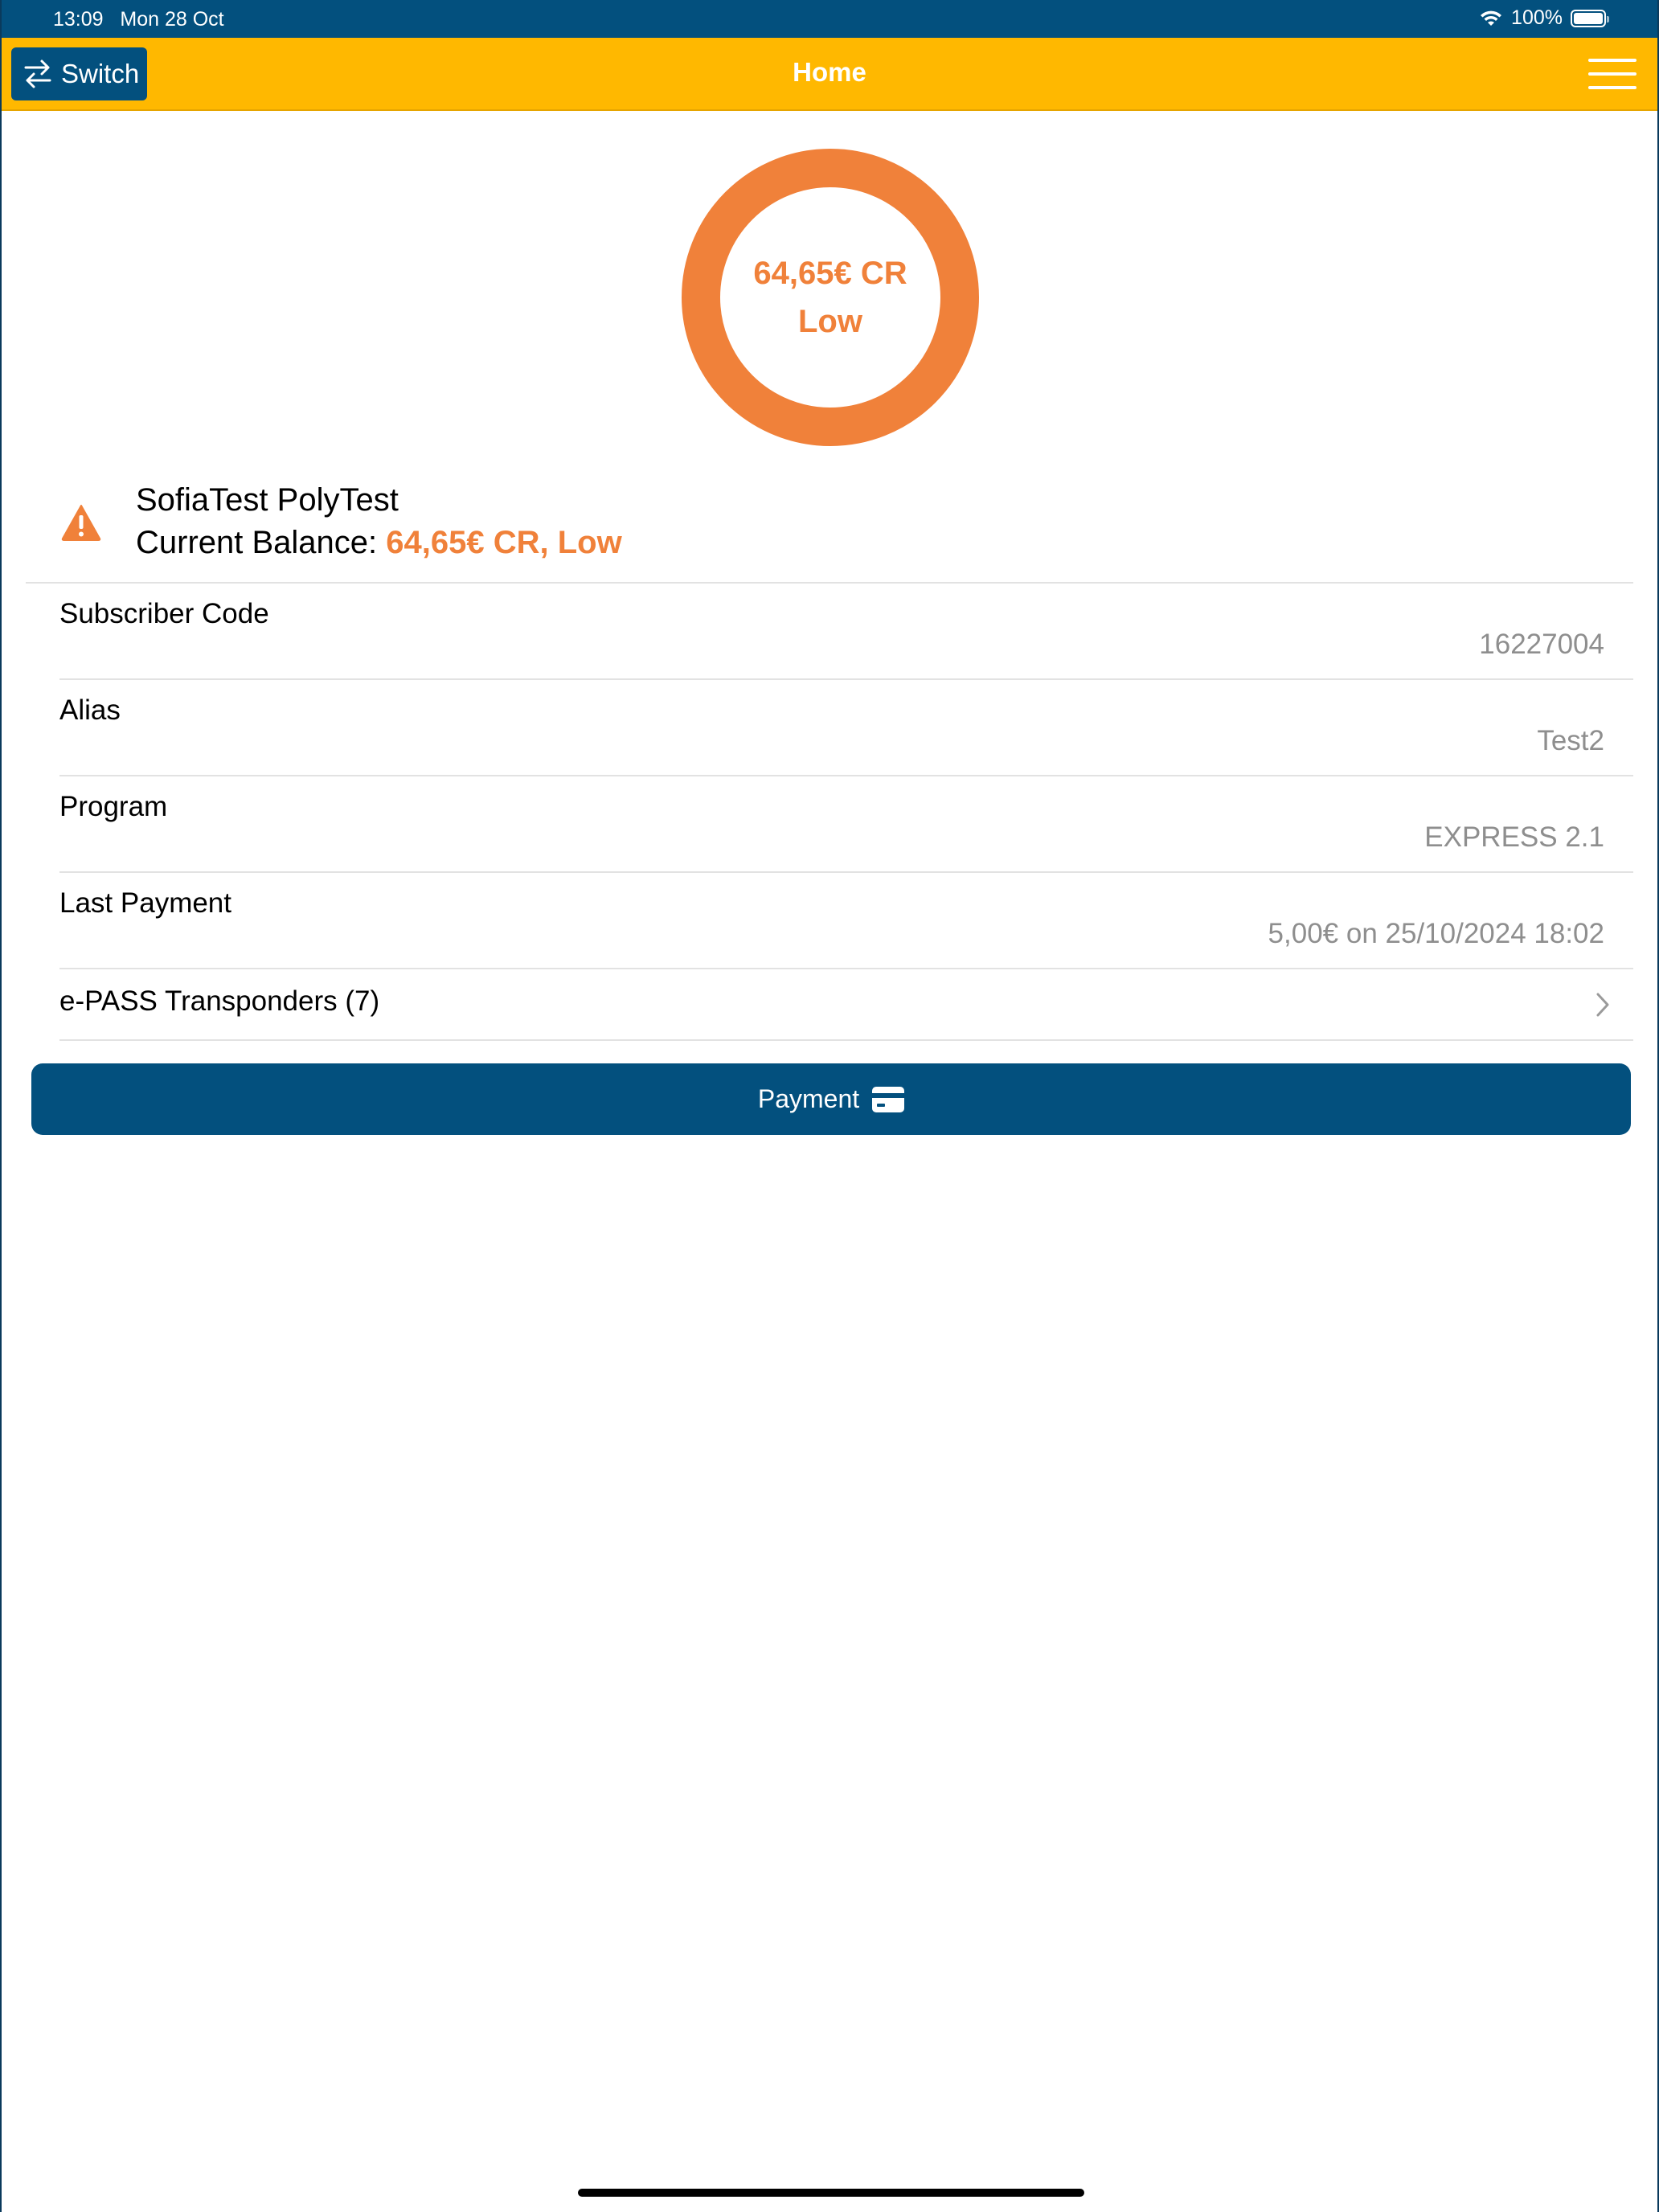 The image size is (1659, 2212). What do you see at coordinates (1514, 837) in the screenshot?
I see `info-value: EXPRESS 2.1` at bounding box center [1514, 837].